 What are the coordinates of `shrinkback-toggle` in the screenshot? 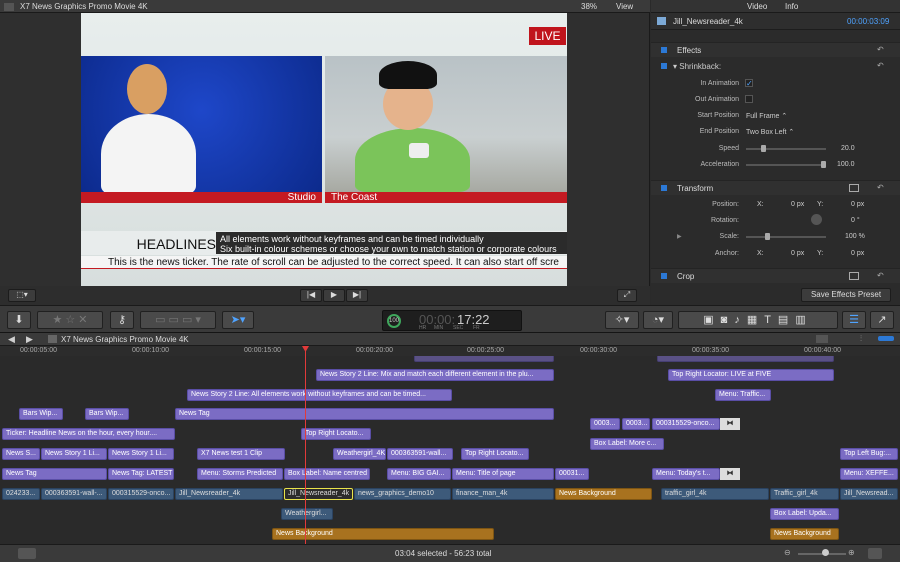 It's located at (664, 66).